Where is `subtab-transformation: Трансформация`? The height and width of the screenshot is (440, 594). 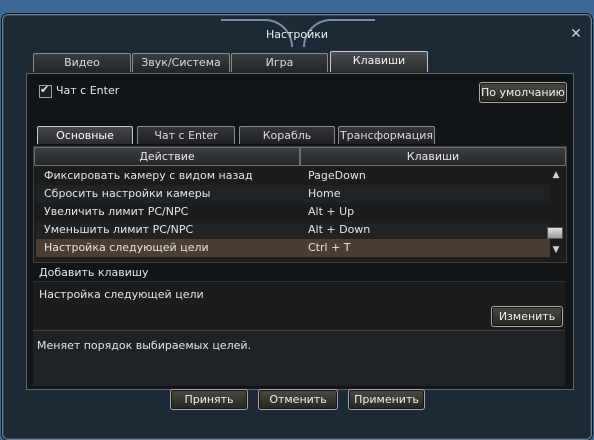 subtab-transformation: Трансформация is located at coordinates (386, 135).